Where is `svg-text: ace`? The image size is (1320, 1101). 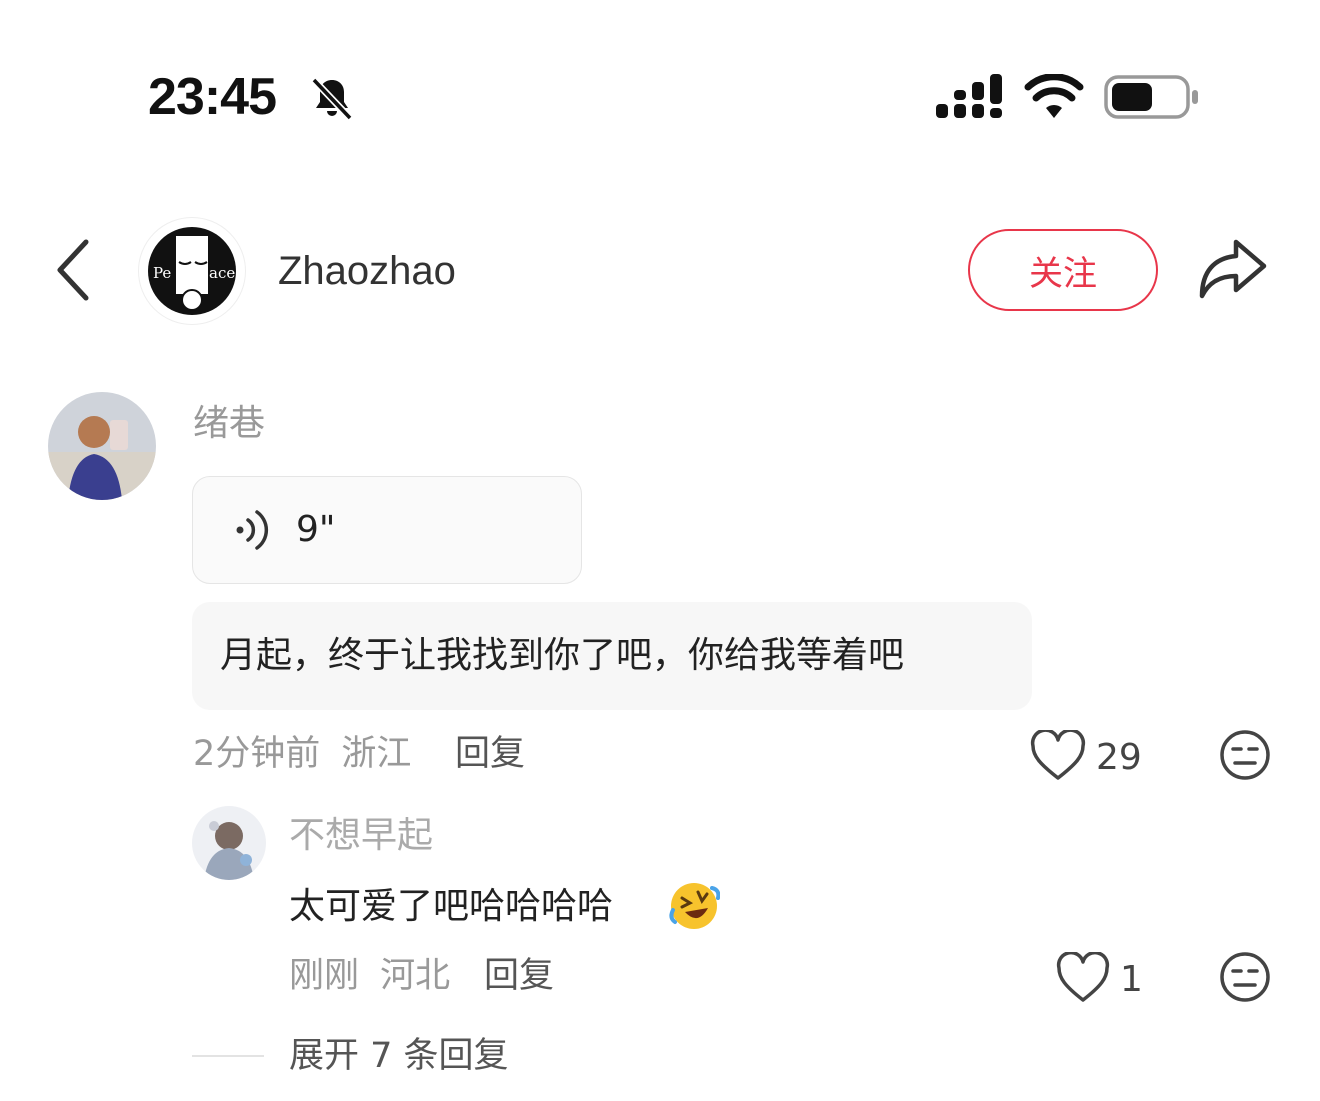 svg-text: ace is located at coordinates (222, 273).